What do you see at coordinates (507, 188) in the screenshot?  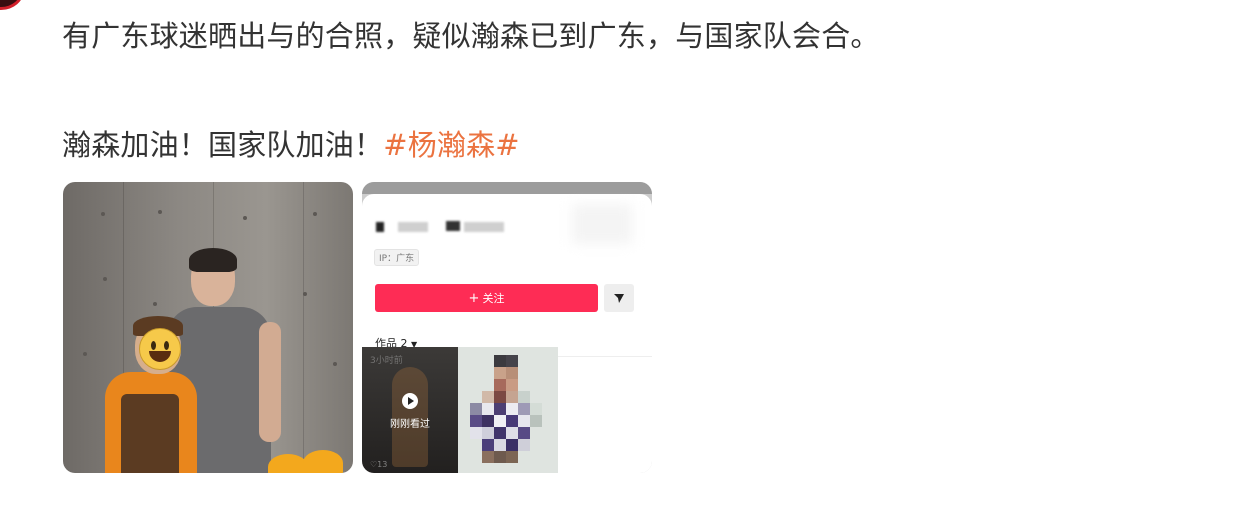 I see `screenshot-top-bar` at bounding box center [507, 188].